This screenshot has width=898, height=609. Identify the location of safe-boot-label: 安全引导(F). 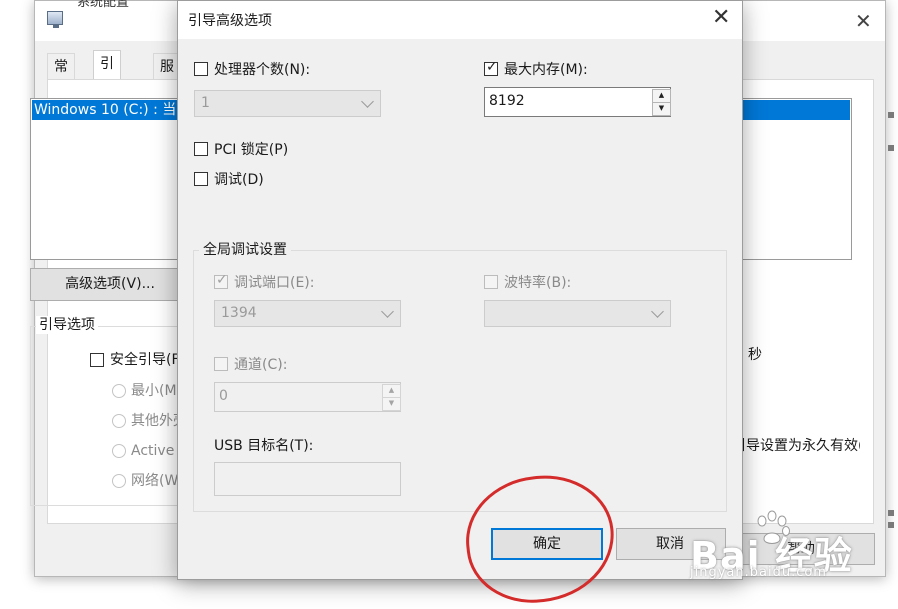
(147, 360).